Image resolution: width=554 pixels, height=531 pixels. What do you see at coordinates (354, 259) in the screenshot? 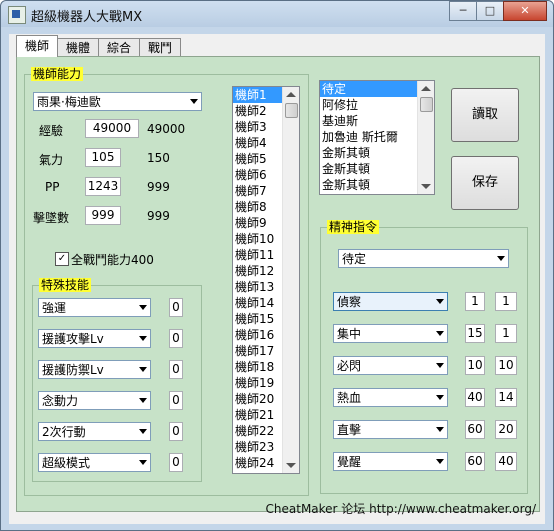
I see `spirit-target-value: 待定` at bounding box center [354, 259].